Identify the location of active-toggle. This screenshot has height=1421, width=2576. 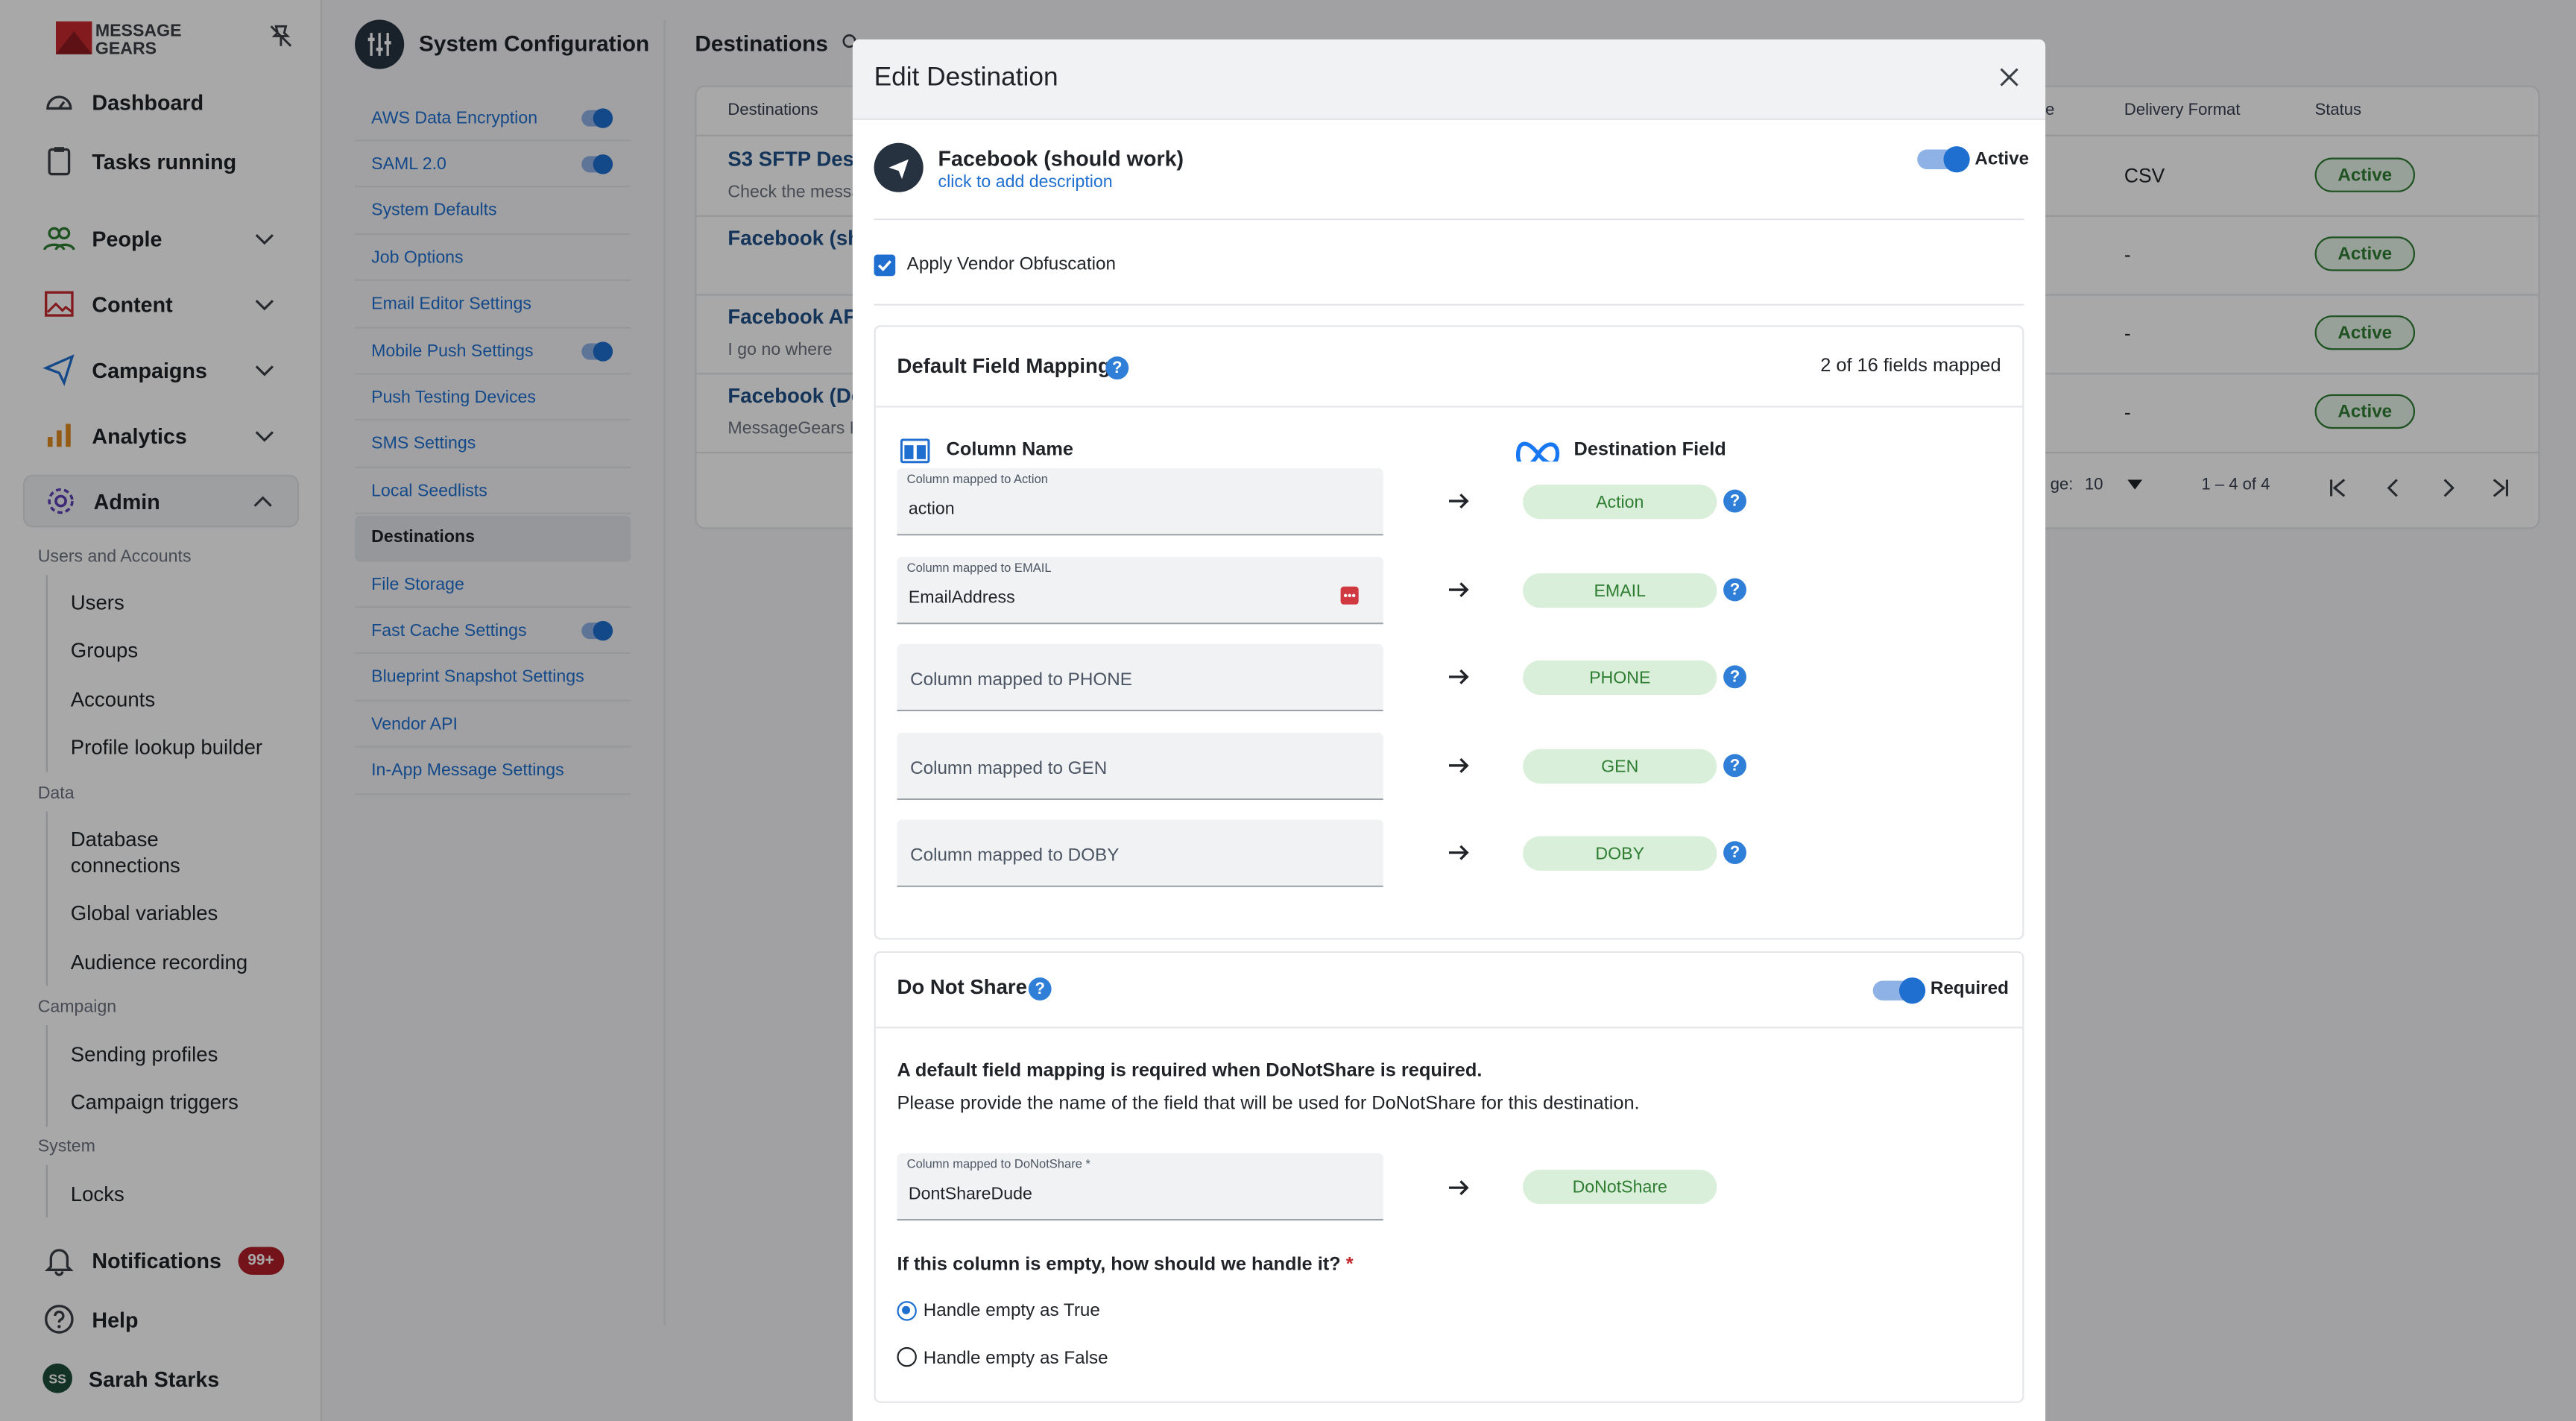
(1943, 159).